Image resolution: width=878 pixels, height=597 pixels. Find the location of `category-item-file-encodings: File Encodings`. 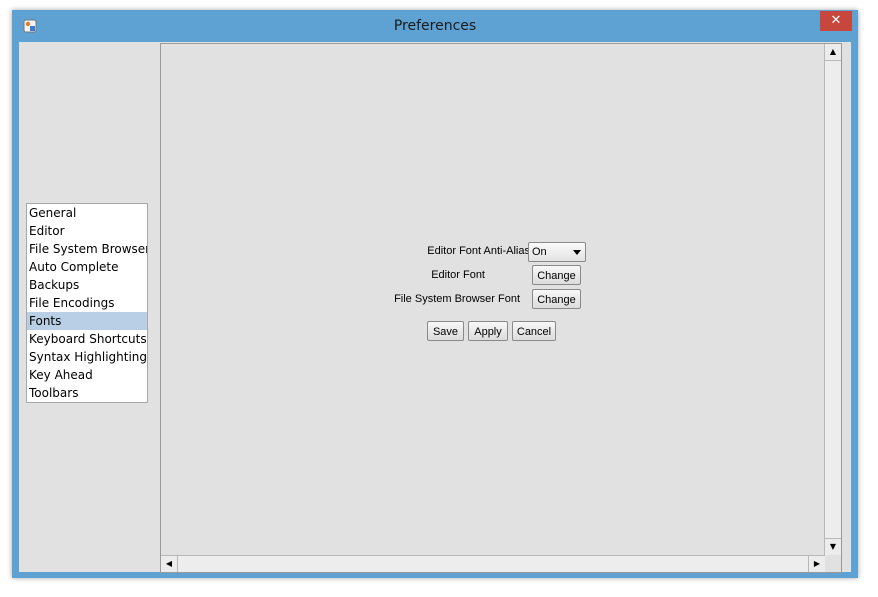

category-item-file-encodings: File Encodings is located at coordinates (87, 303).